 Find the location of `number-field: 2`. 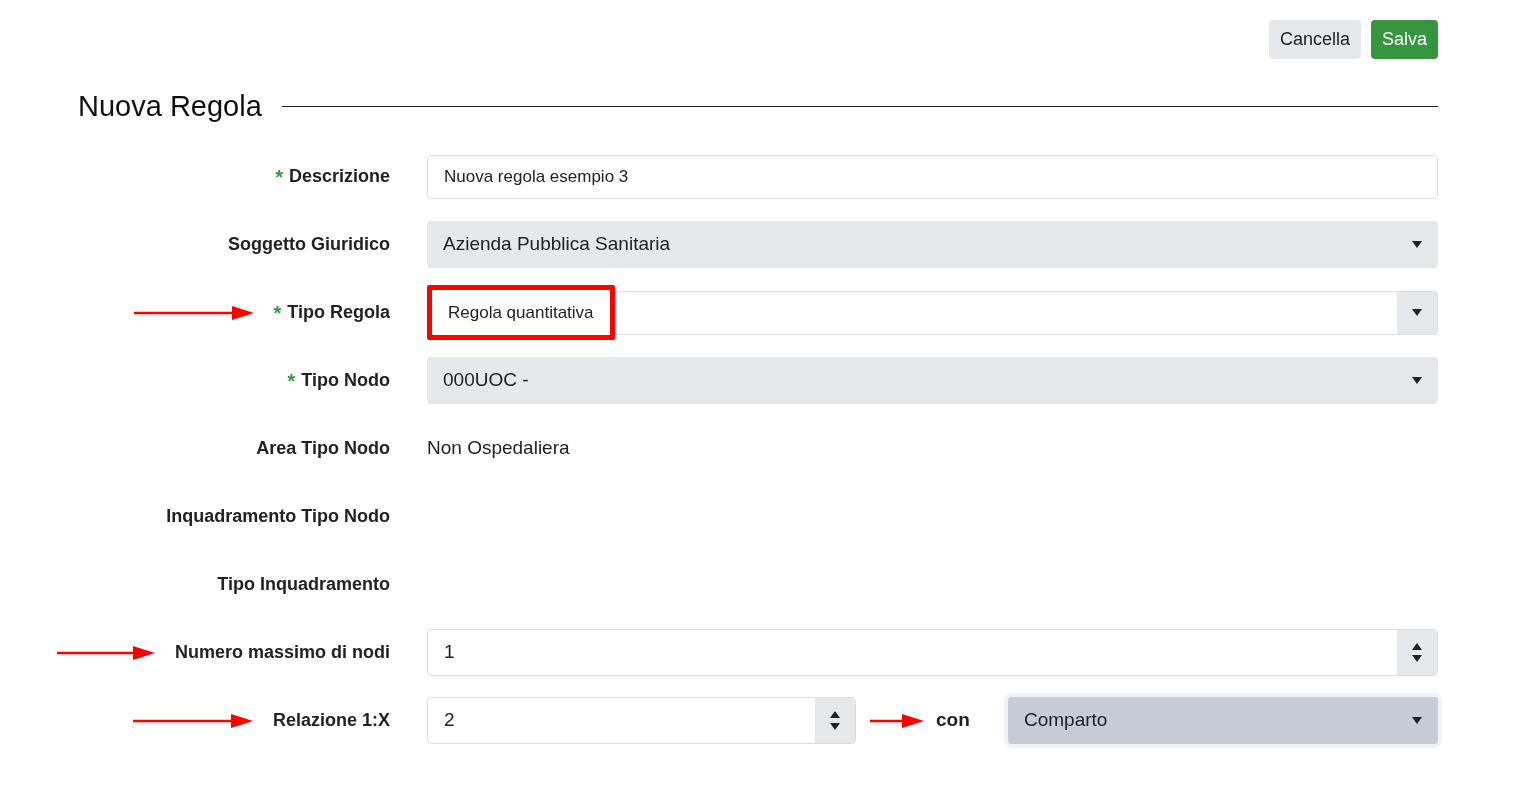

number-field: 2 is located at coordinates (641, 720).